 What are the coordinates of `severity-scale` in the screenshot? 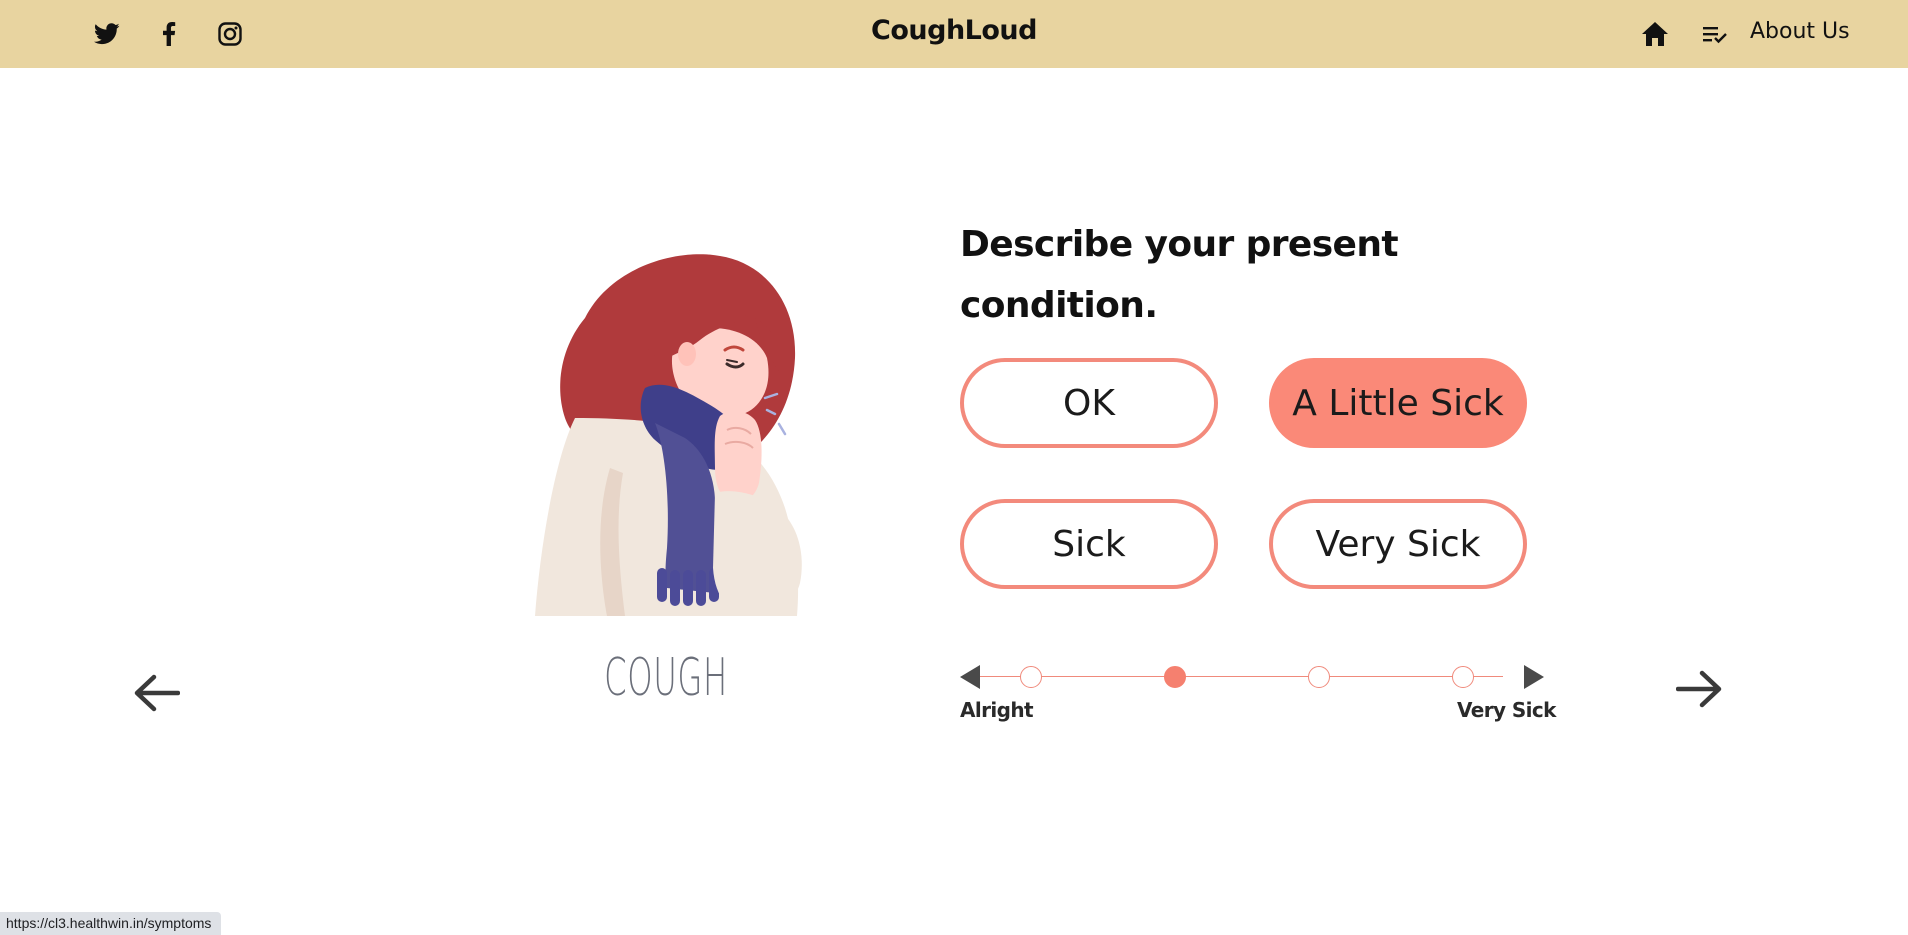 It's located at (1253, 677).